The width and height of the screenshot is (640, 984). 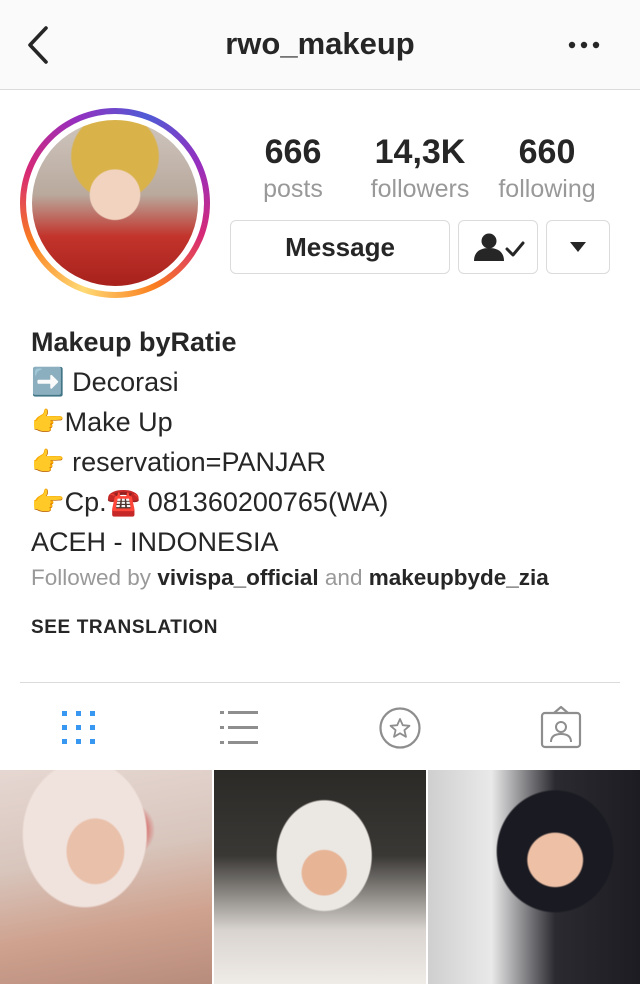 What do you see at coordinates (105, 382) in the screenshot?
I see `bio-line-decorasi: ➡️ Decorasi` at bounding box center [105, 382].